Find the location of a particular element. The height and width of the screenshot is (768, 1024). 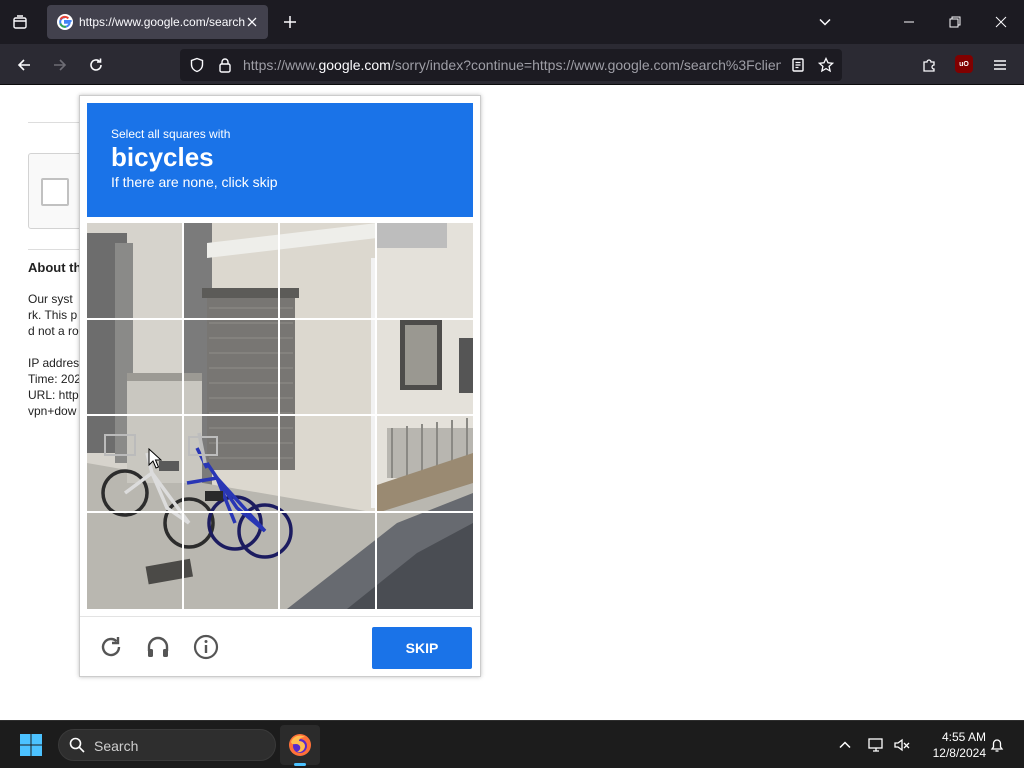

page-line: IP addres is located at coordinates (54, 363).